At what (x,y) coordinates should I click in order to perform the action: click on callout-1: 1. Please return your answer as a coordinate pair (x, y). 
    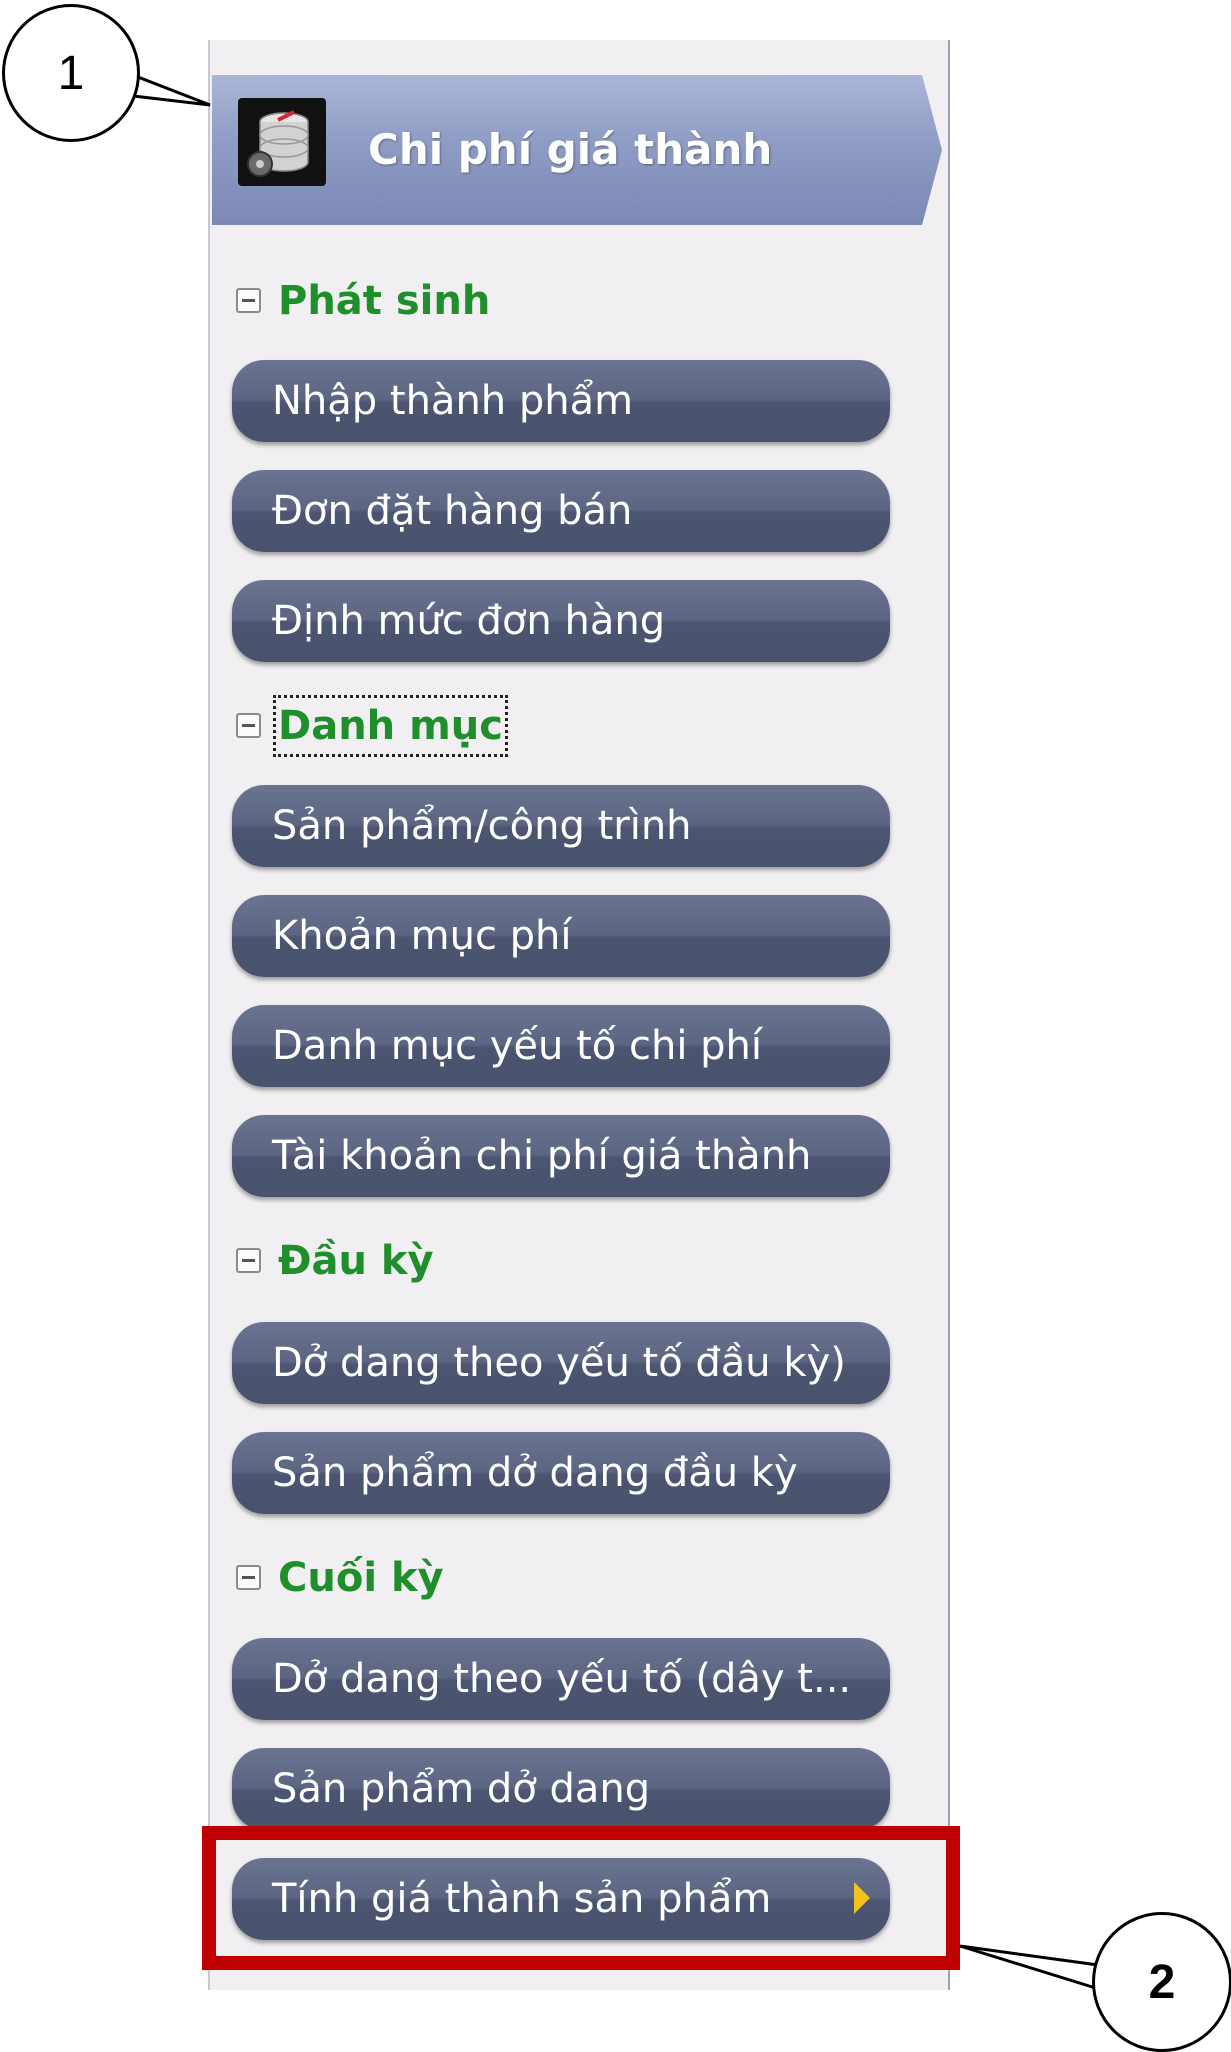
    Looking at the image, I should click on (71, 73).